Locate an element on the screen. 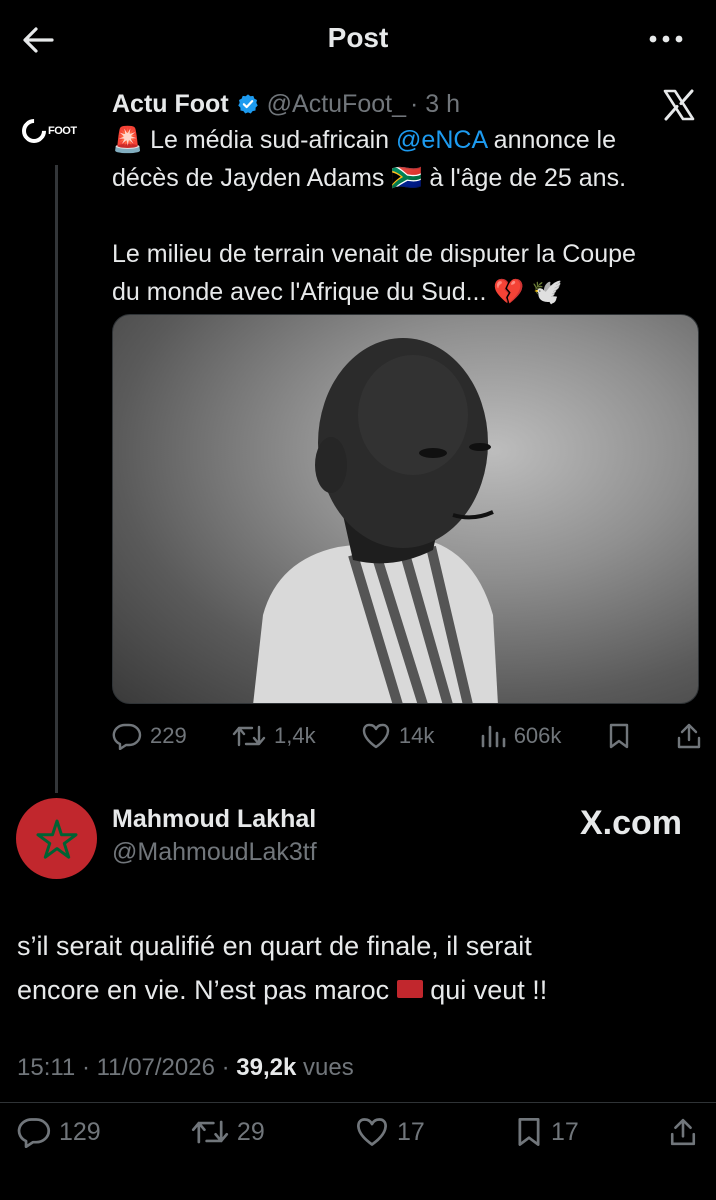  actufoot-logo-icon is located at coordinates (34, 131).